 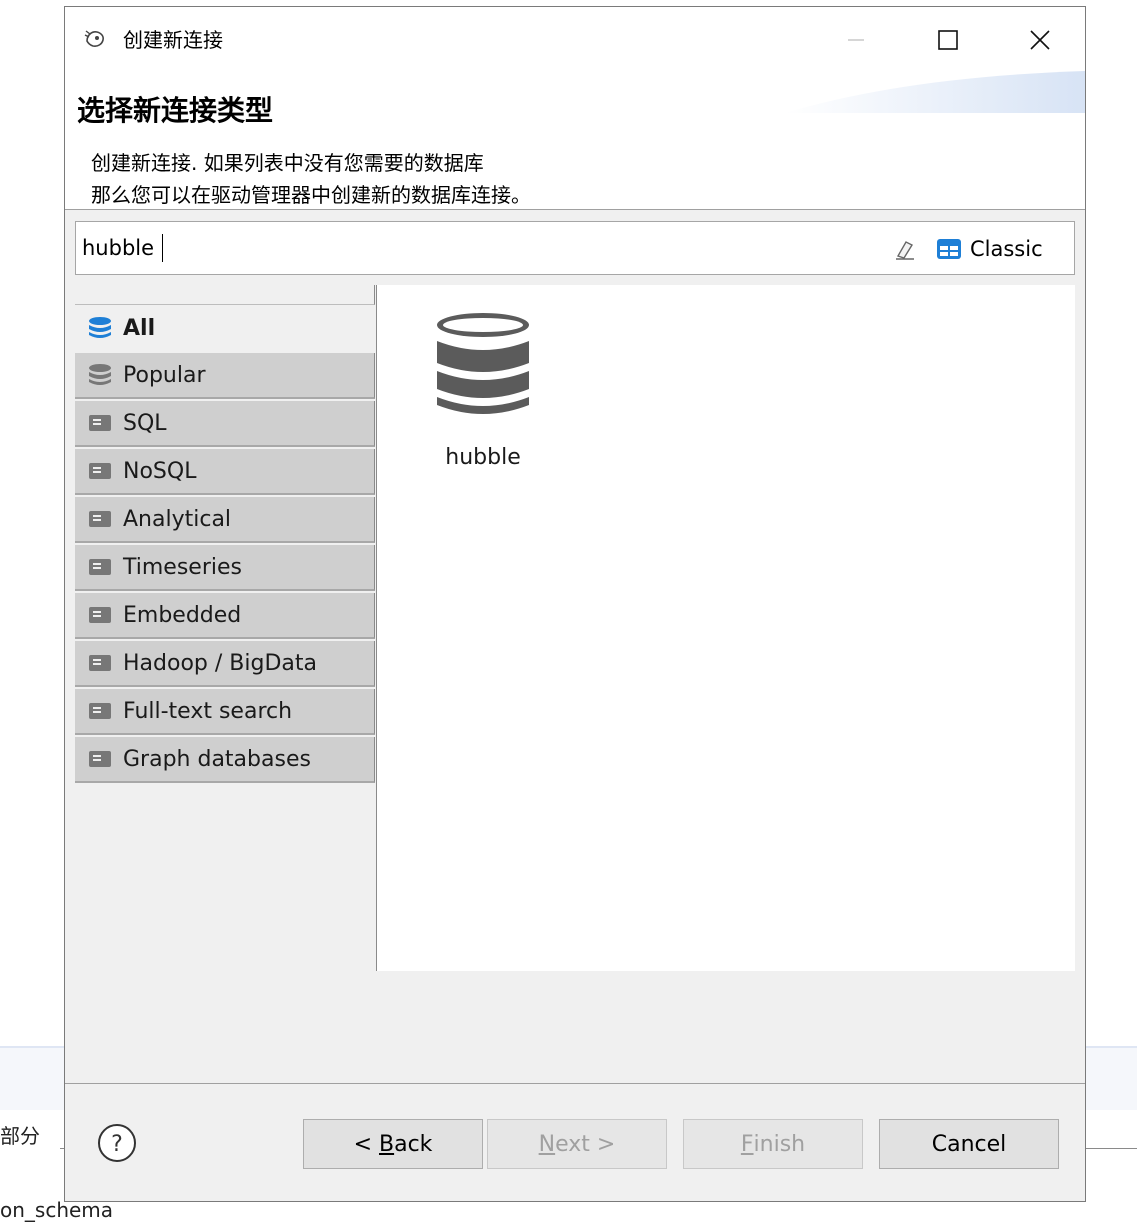 What do you see at coordinates (162, 248) in the screenshot?
I see `text-caret` at bounding box center [162, 248].